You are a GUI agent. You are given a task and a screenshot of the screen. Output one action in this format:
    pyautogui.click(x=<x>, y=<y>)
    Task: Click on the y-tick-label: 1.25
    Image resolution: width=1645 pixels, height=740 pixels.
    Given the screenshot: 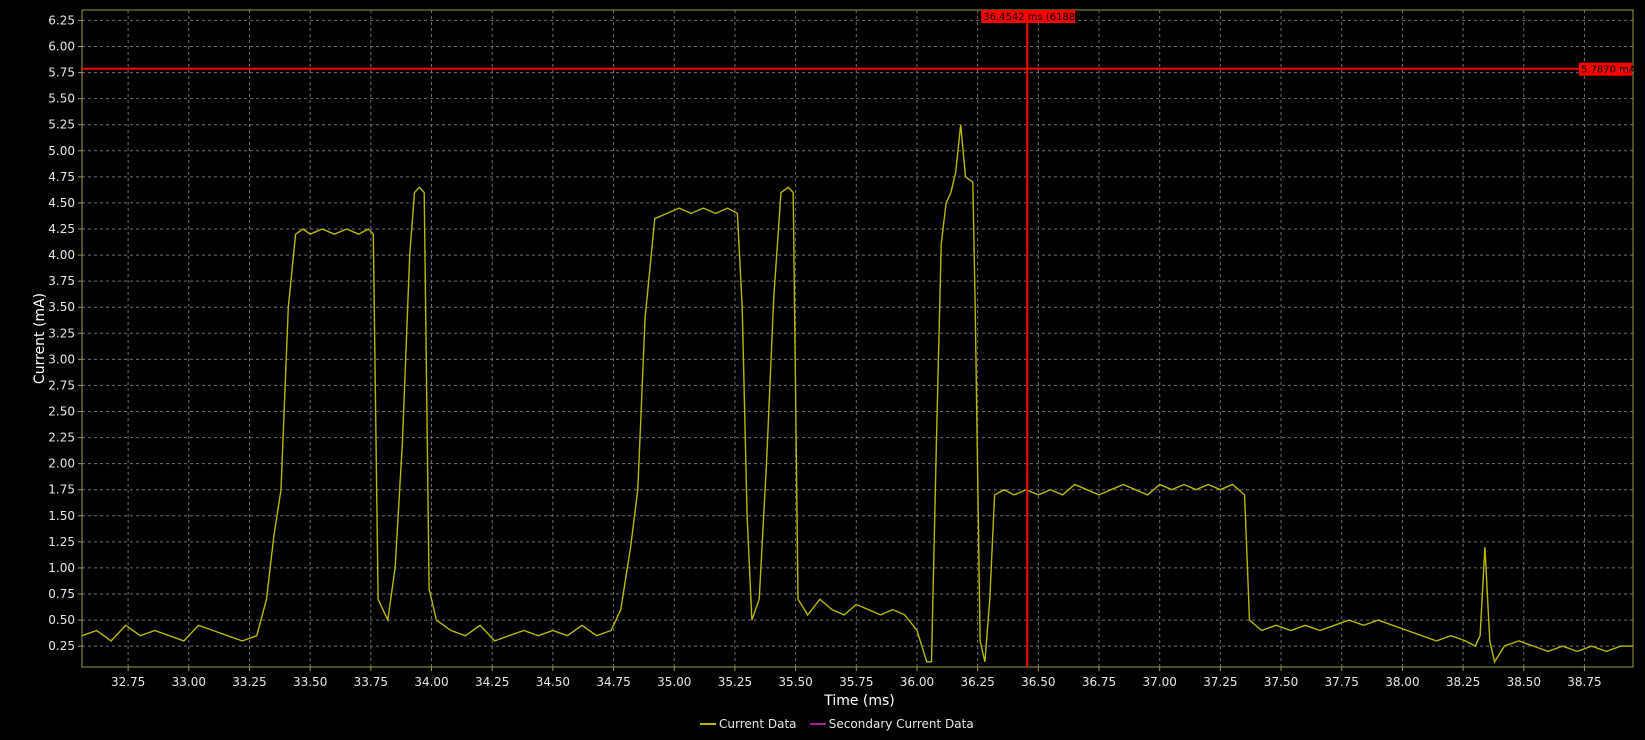 What is the action you would take?
    pyautogui.click(x=61, y=542)
    